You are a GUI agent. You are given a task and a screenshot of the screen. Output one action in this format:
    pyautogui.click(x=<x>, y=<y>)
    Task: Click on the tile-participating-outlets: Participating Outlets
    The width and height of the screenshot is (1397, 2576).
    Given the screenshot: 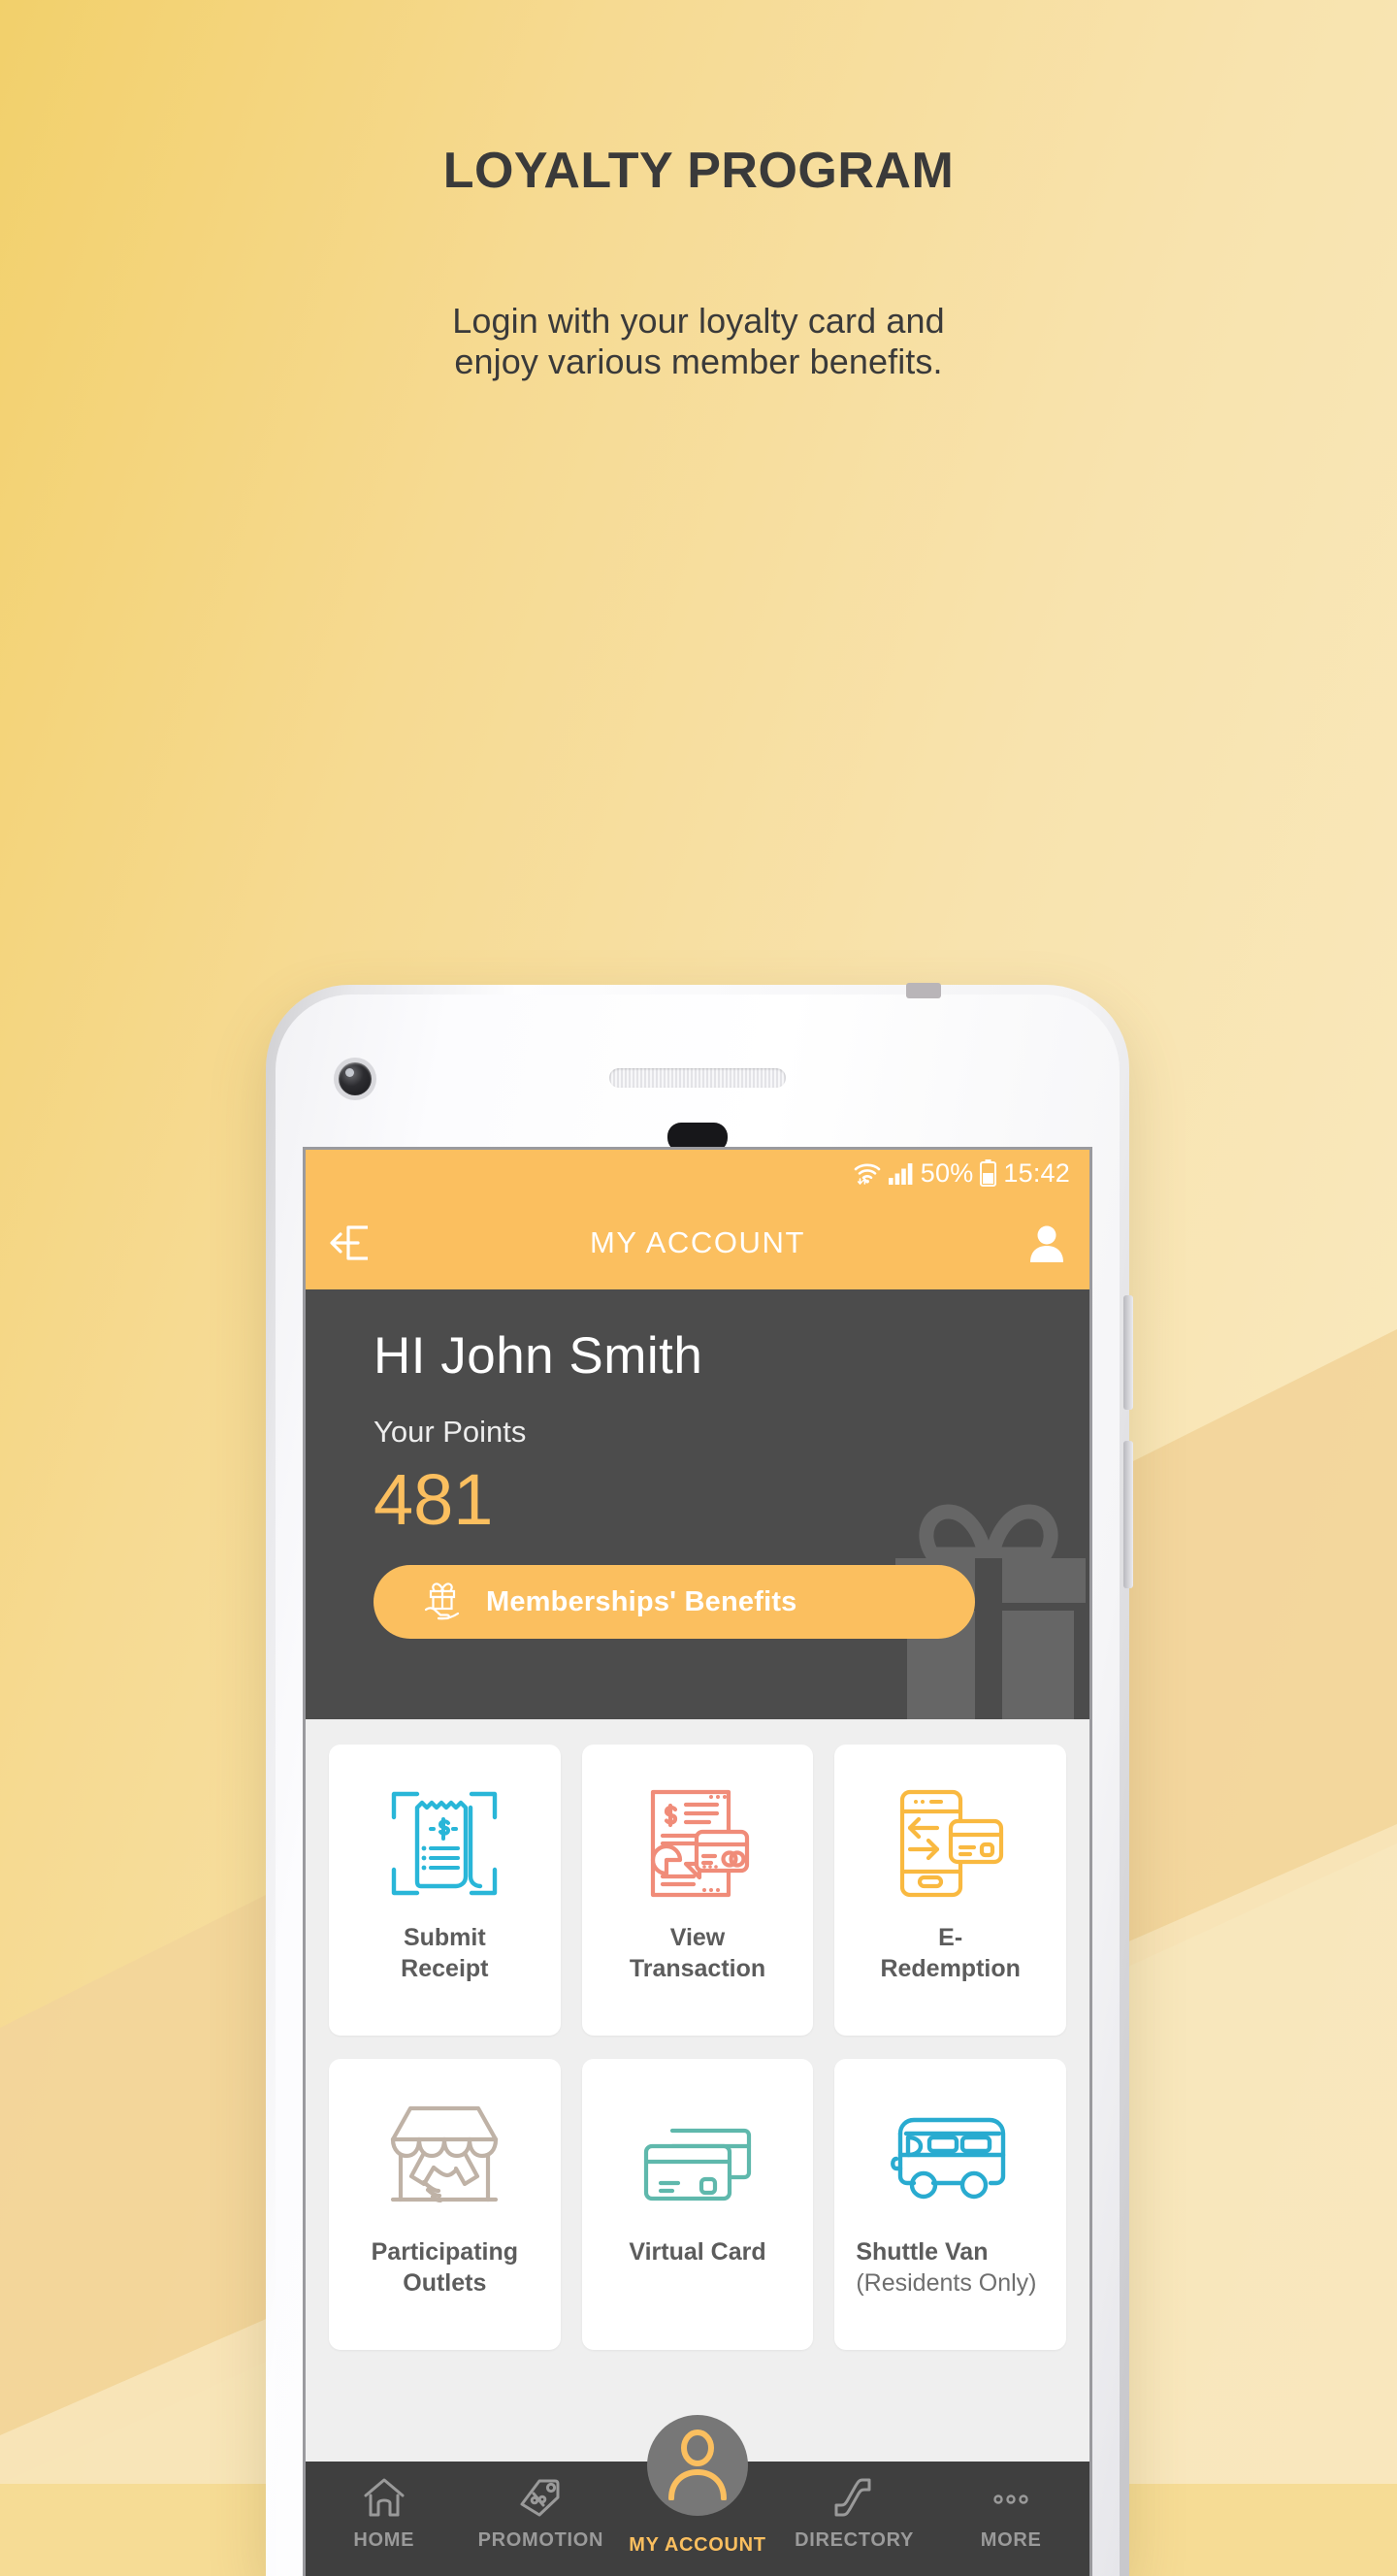 What is the action you would take?
    pyautogui.click(x=445, y=2205)
    